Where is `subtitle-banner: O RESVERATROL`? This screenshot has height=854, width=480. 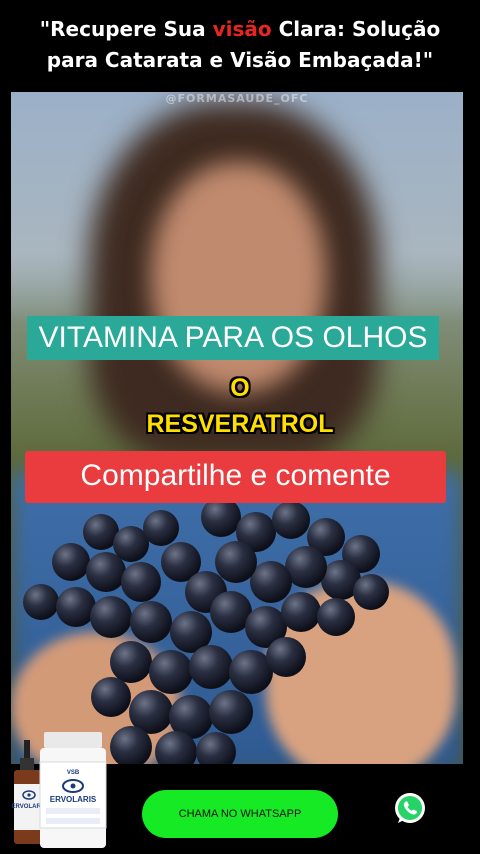 subtitle-banner: O RESVERATROL is located at coordinates (240, 406).